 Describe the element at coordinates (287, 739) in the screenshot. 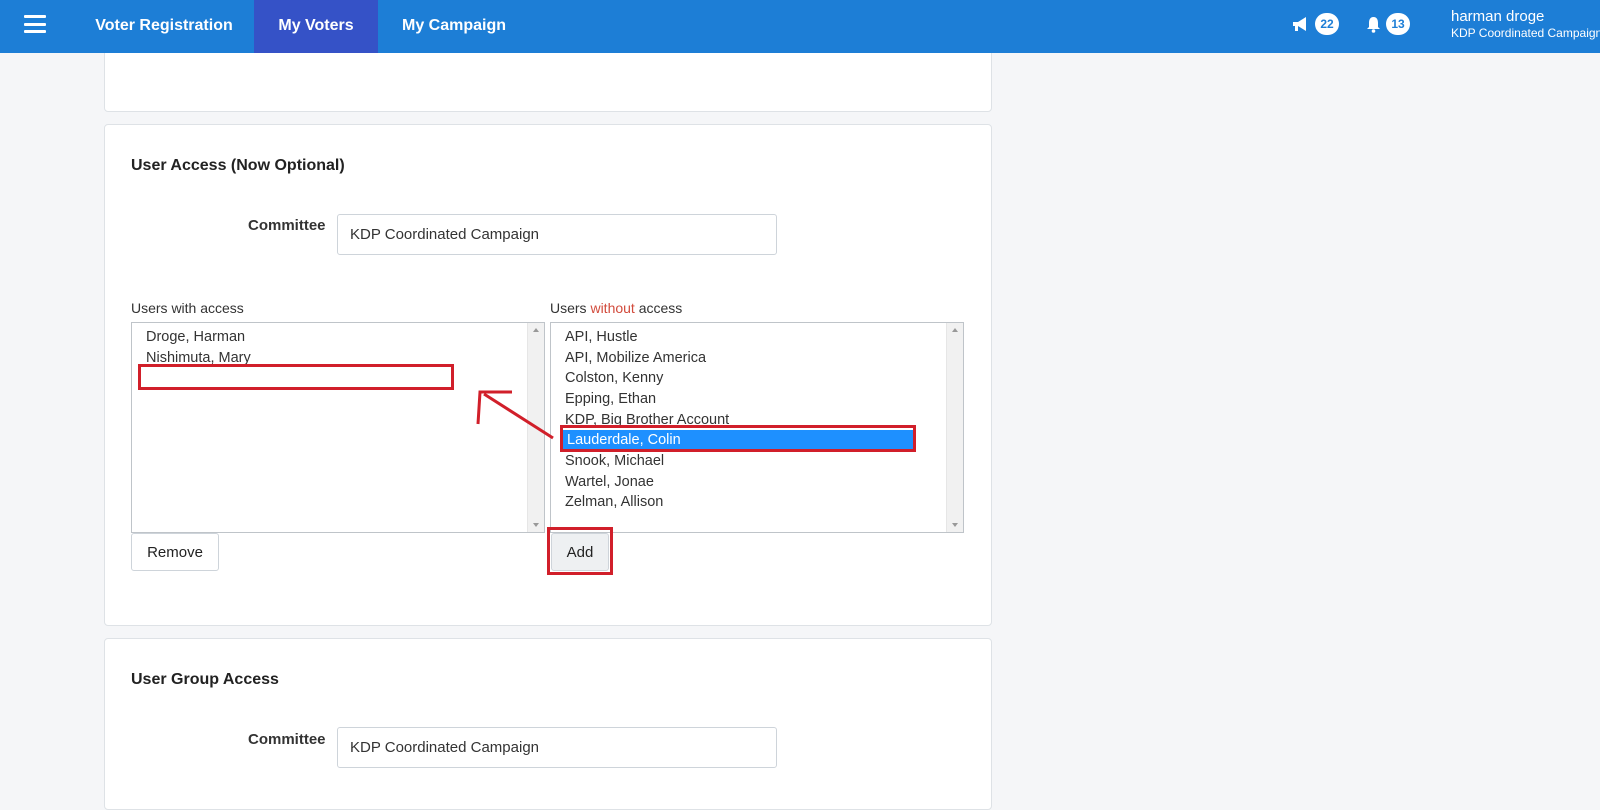

I see `group-committee-label: Committee` at that location.